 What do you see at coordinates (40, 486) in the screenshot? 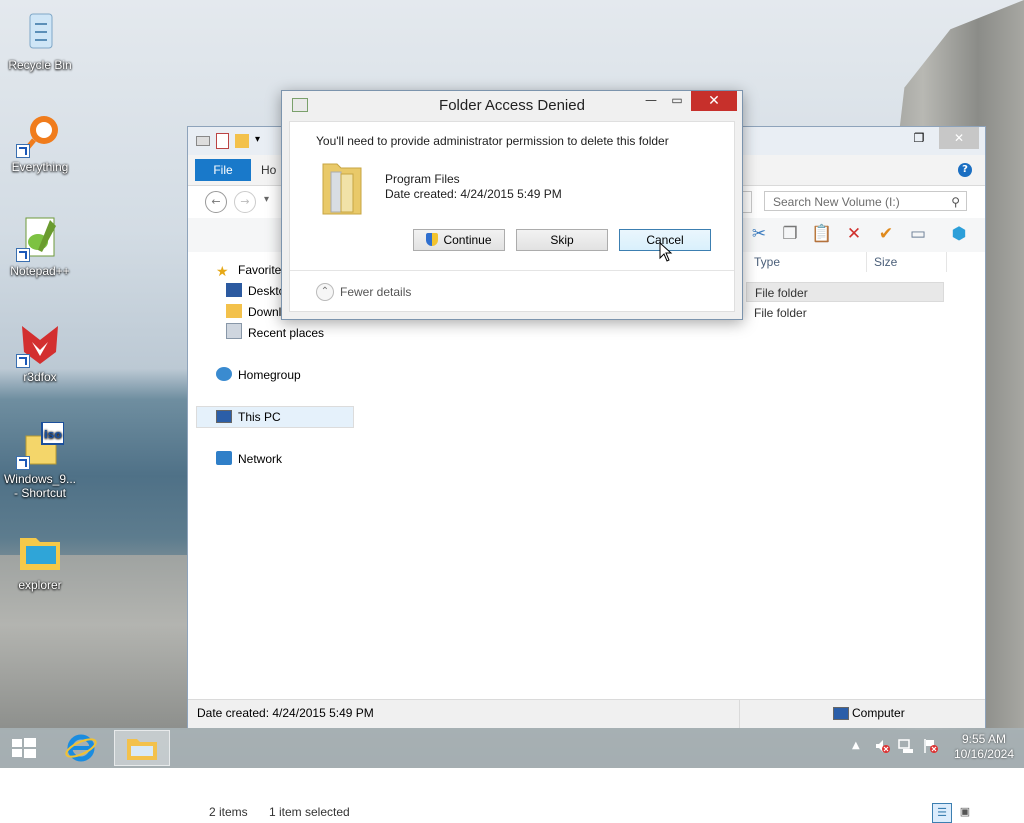
I see `desktop-icon-label: Windows_9... - Shortcut` at bounding box center [40, 486].